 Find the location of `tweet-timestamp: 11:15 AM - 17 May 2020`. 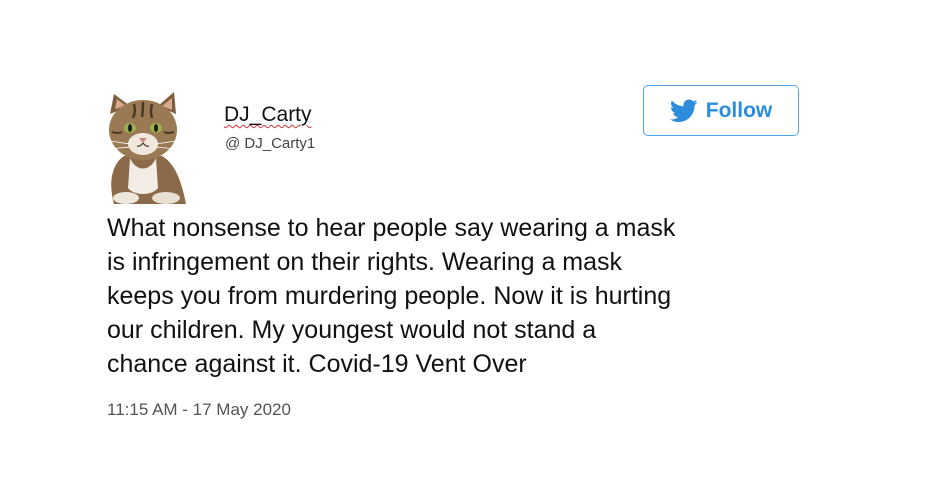

tweet-timestamp: 11:15 AM - 17 May 2020 is located at coordinates (199, 410).